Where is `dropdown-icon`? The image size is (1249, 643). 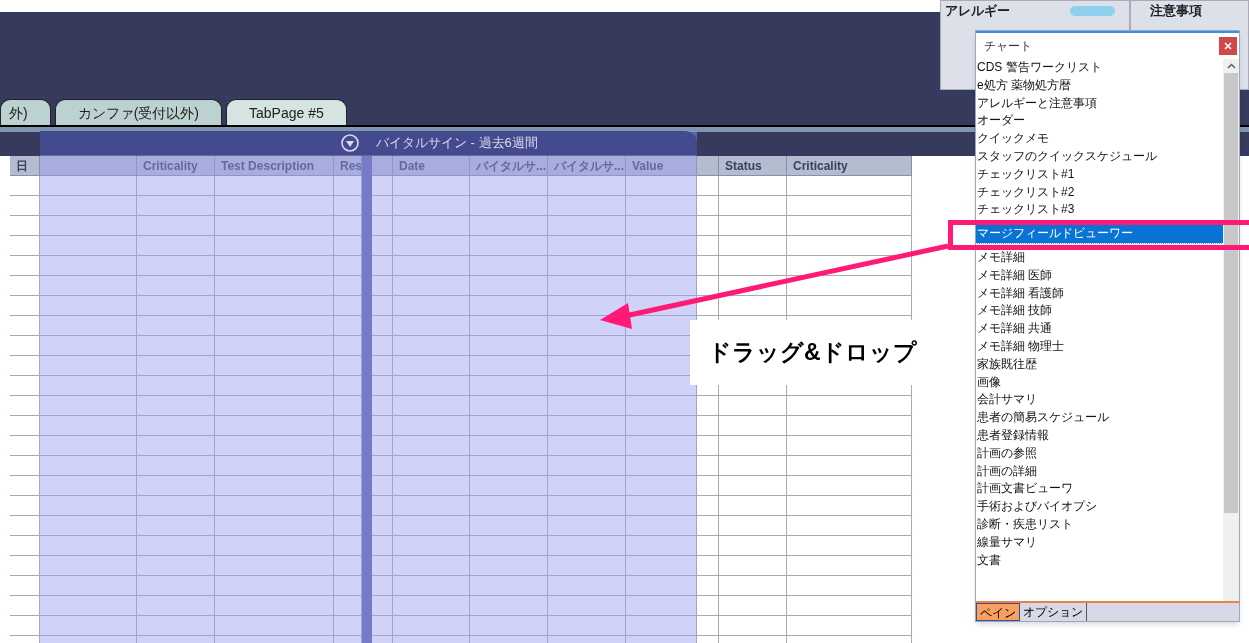
dropdown-icon is located at coordinates (350, 143).